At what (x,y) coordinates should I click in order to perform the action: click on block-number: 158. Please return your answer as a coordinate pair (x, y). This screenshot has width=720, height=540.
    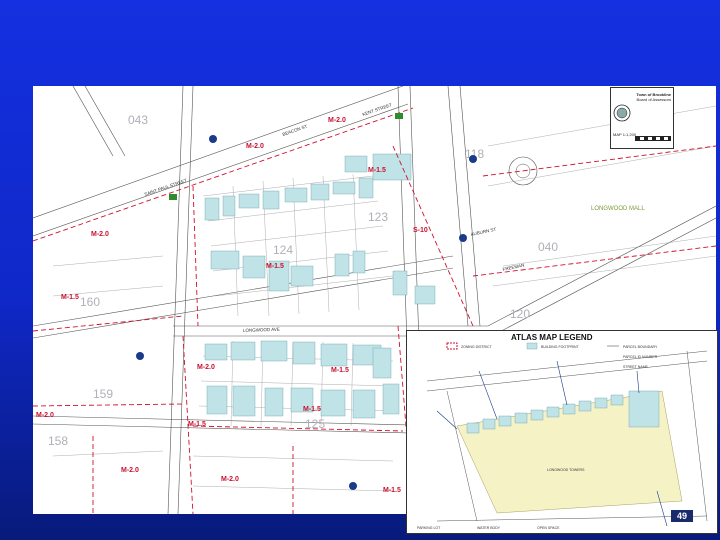
    Looking at the image, I should click on (58, 441).